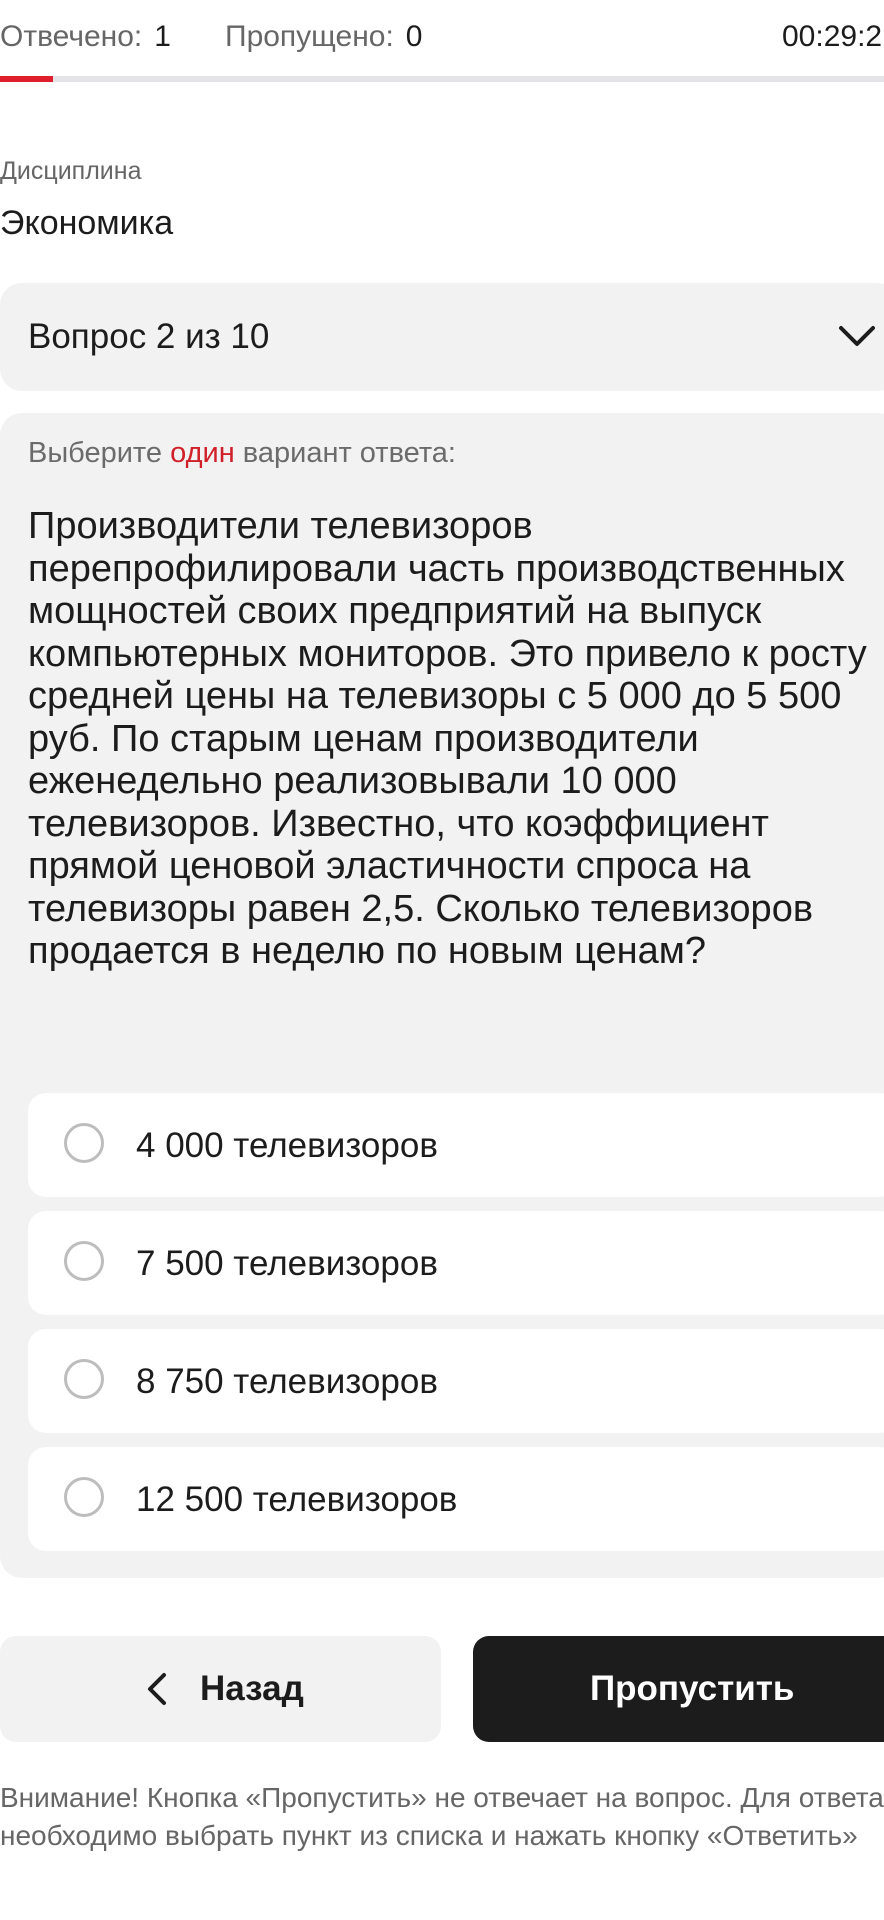 Image resolution: width=884 pixels, height=1920 pixels. What do you see at coordinates (297, 1499) in the screenshot?
I see `answer-option-label: 12 500 телевизоров` at bounding box center [297, 1499].